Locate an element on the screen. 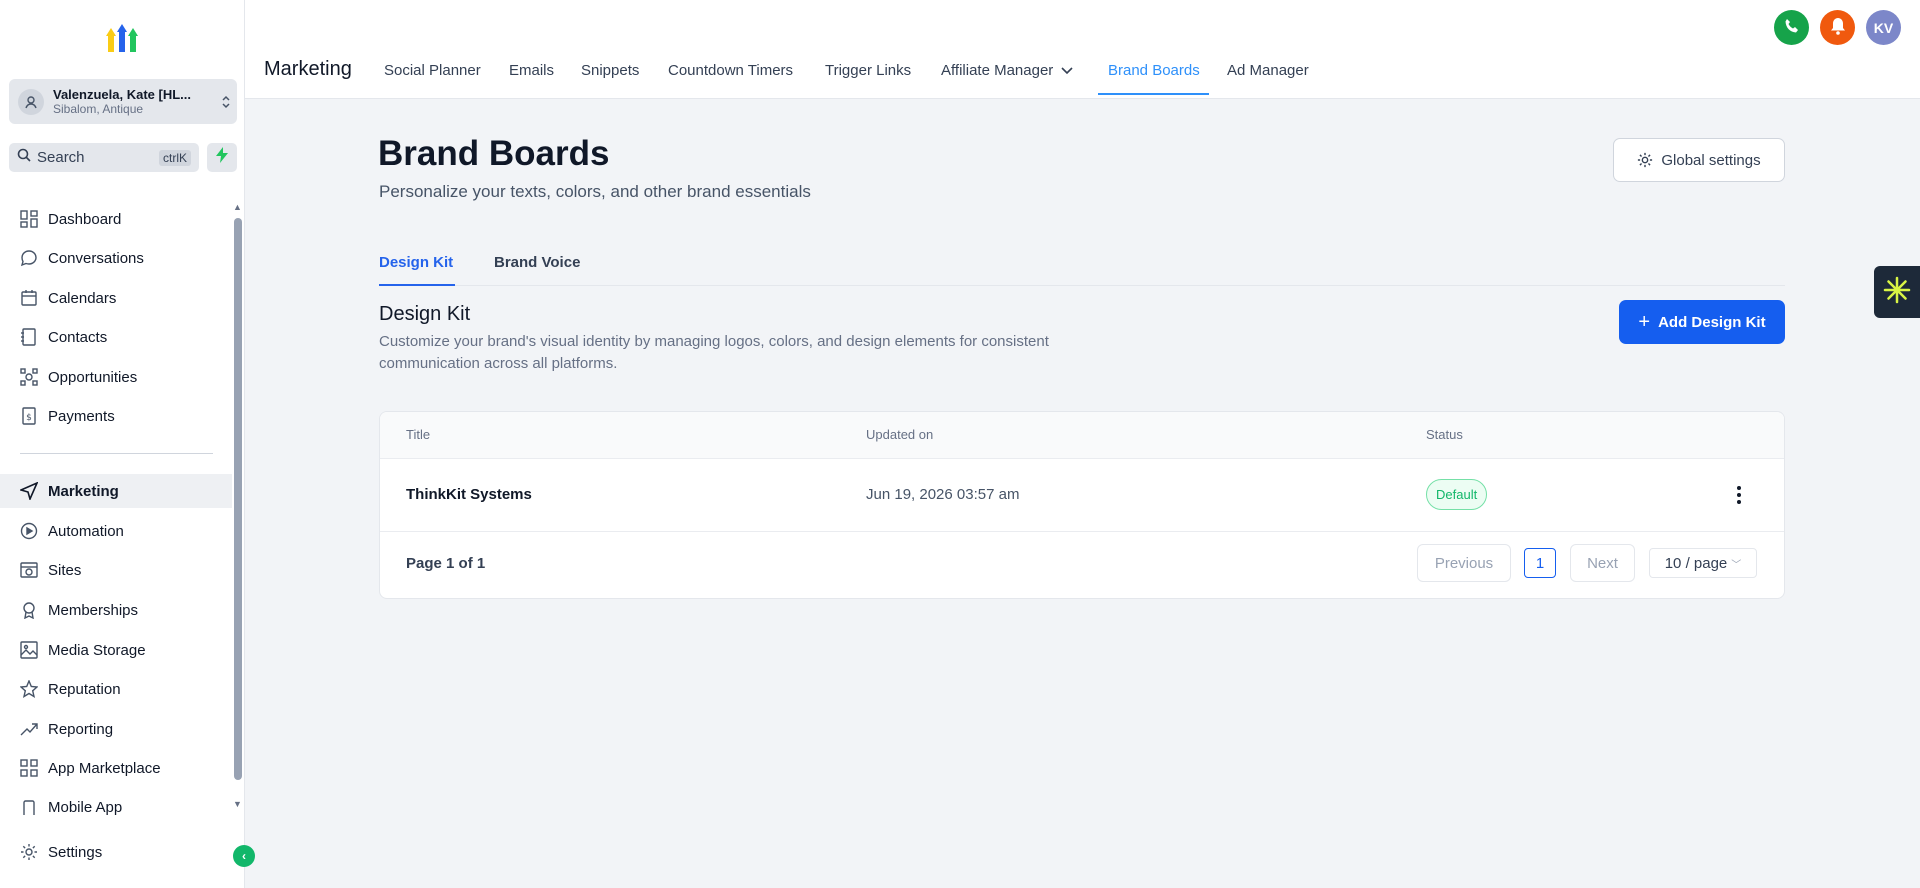 The height and width of the screenshot is (888, 1920). row-title: ThinkKit Systems is located at coordinates (469, 494).